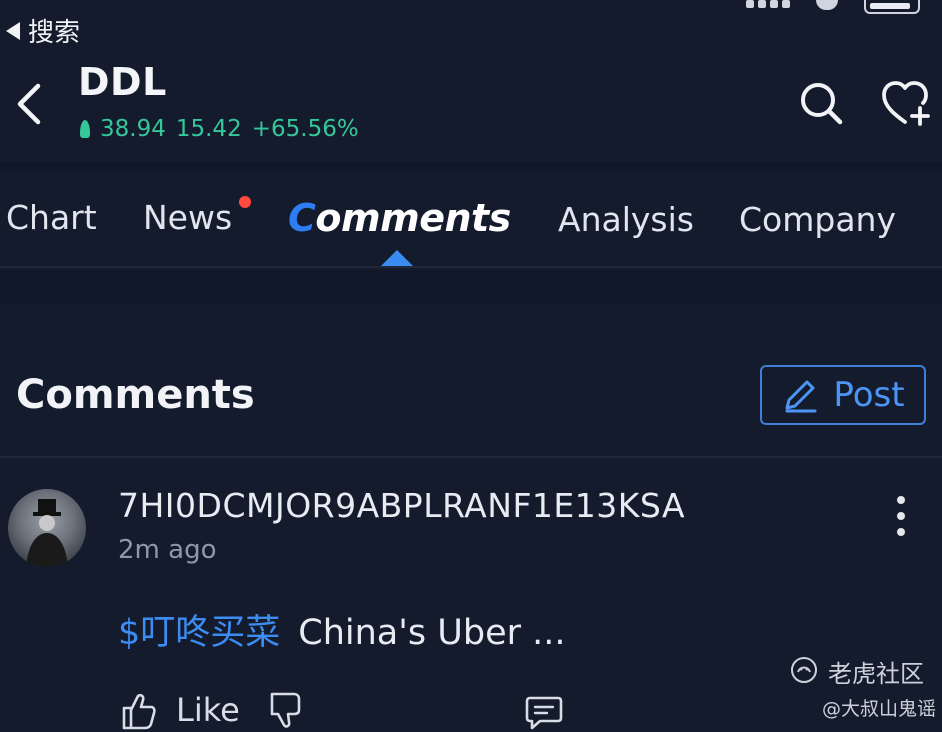  I want to click on ticker-symbol: DDL, so click(122, 82).